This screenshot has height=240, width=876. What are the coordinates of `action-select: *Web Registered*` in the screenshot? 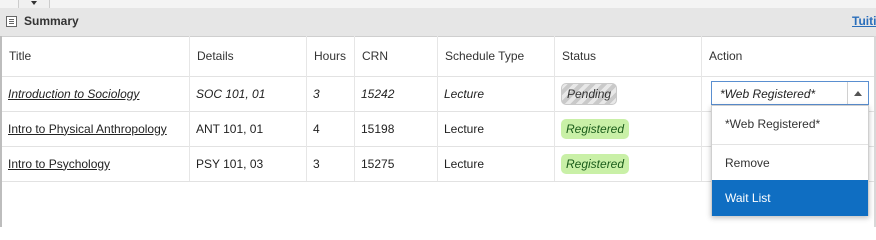 It's located at (790, 93).